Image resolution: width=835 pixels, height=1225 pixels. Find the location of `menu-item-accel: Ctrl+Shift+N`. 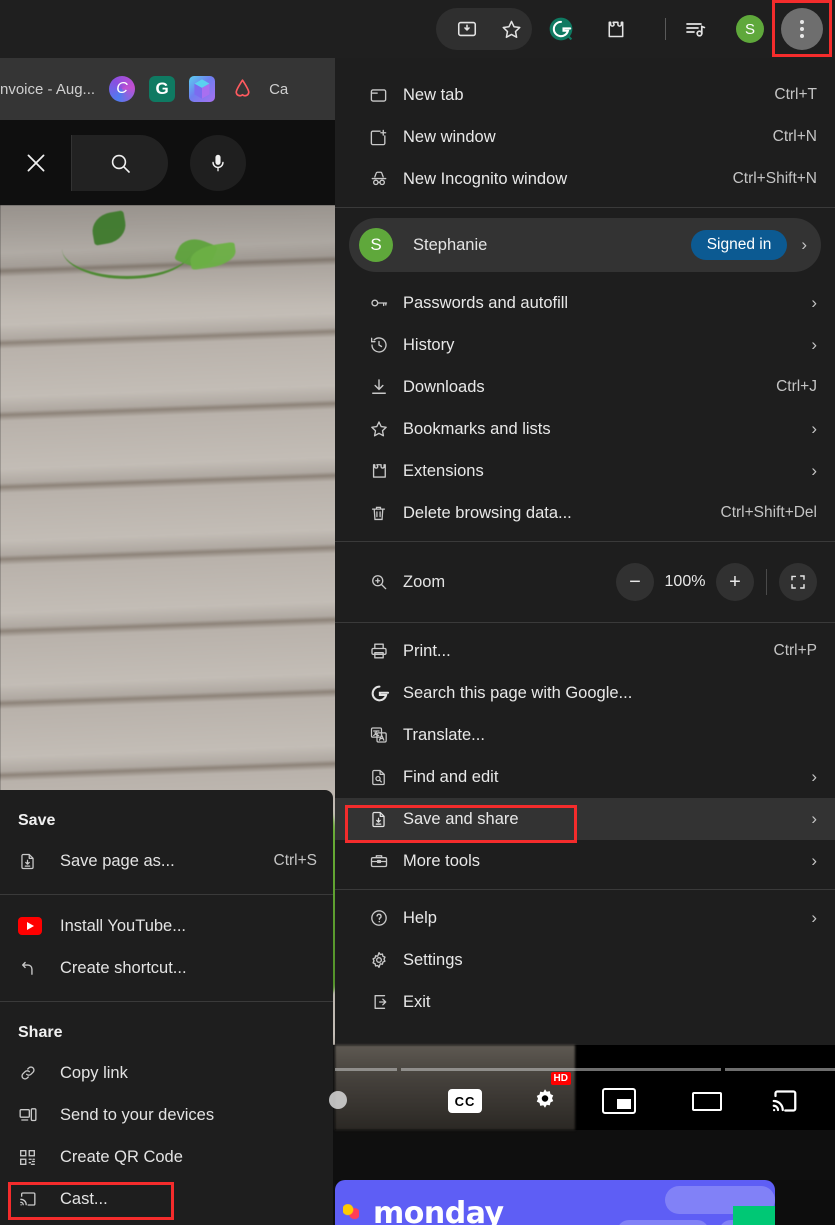

menu-item-accel: Ctrl+Shift+N is located at coordinates (774, 178).